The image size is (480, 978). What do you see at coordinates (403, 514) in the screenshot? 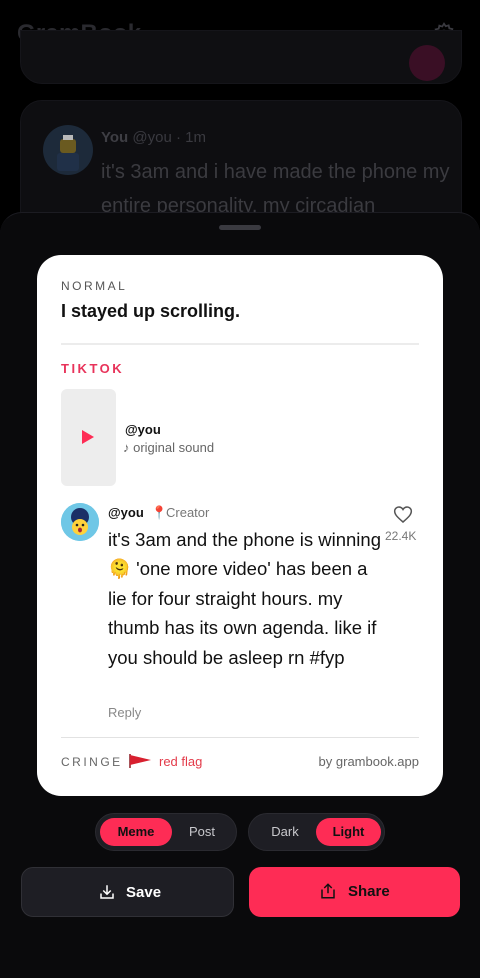
I see `heart-icon` at bounding box center [403, 514].